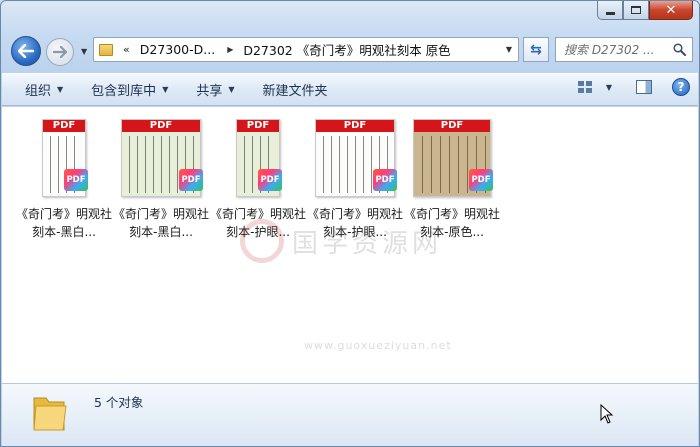 This screenshot has height=447, width=700. I want to click on search-input, so click(620, 49).